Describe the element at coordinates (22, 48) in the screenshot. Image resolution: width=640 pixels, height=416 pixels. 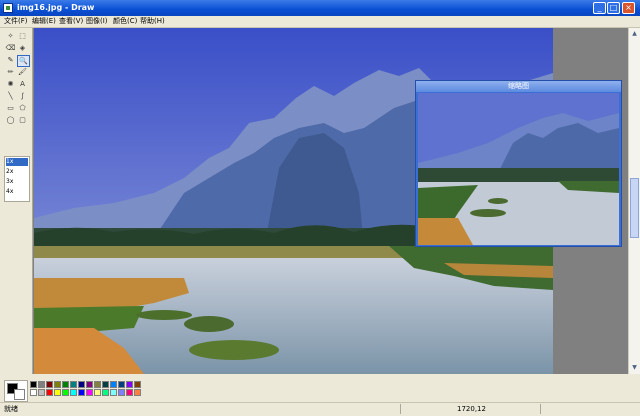
I see `fill-icon: ◈` at that location.